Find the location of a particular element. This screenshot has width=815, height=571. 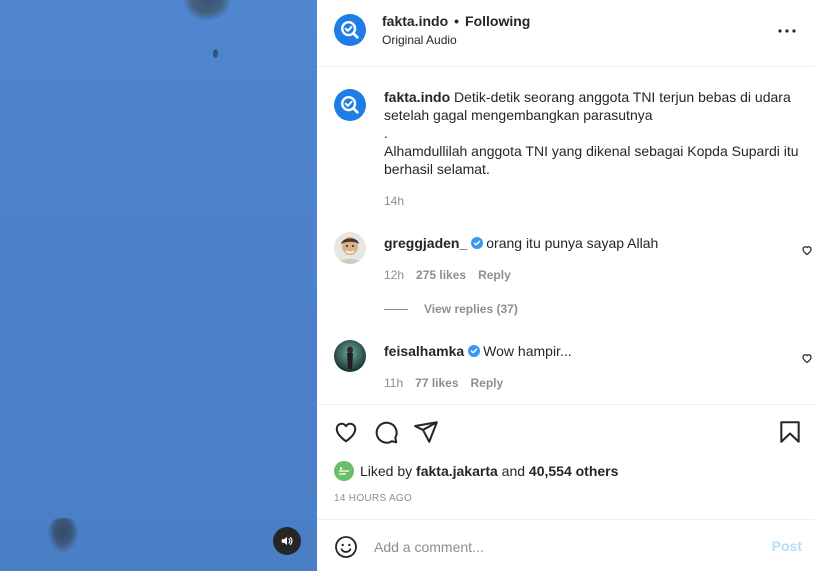

post-header: fakta.indo • Following Original Audio is located at coordinates (566, 33).